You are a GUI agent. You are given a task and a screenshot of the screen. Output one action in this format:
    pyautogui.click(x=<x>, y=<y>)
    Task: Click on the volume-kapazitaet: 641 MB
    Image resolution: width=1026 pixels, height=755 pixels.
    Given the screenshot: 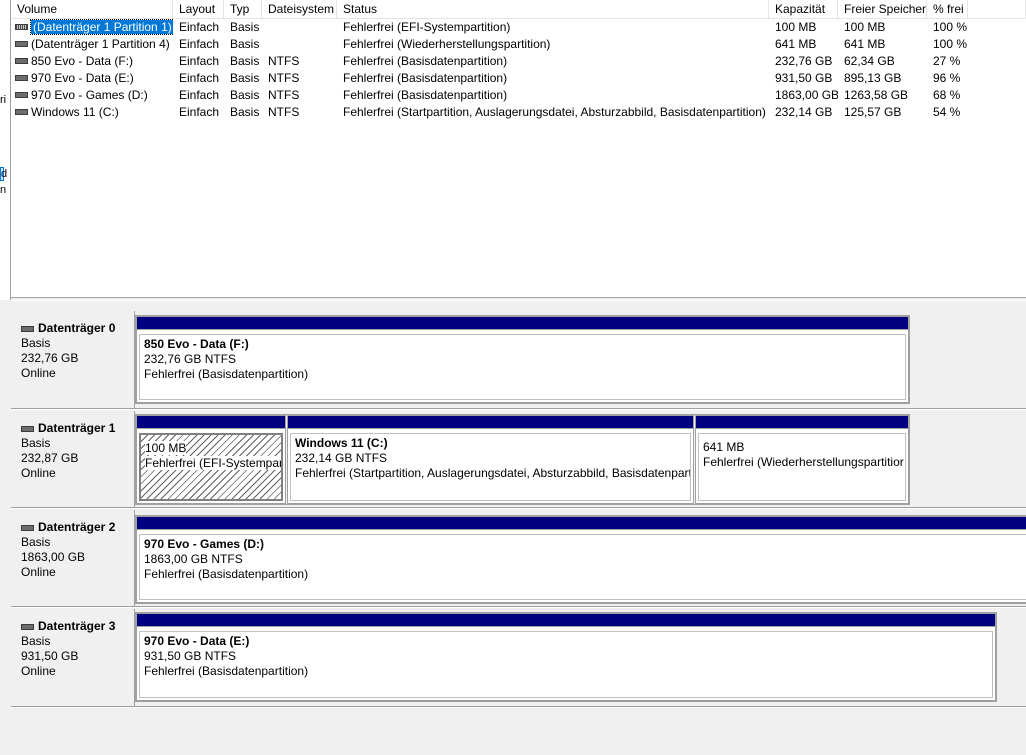 What is the action you would take?
    pyautogui.click(x=796, y=44)
    